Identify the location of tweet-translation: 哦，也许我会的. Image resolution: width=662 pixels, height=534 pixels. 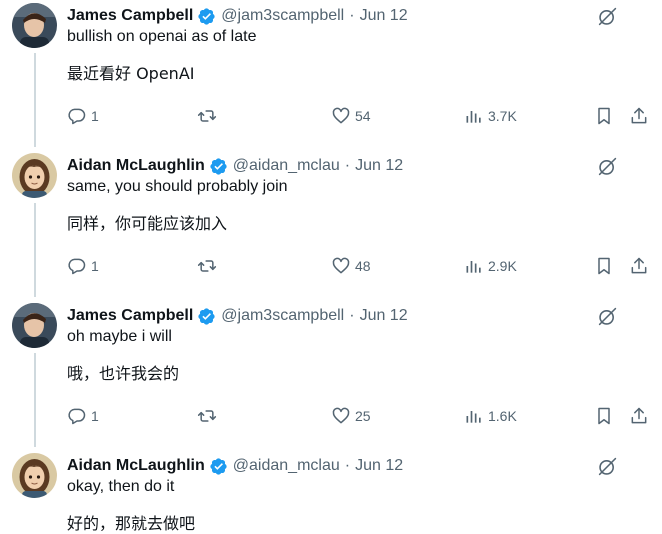
(123, 373).